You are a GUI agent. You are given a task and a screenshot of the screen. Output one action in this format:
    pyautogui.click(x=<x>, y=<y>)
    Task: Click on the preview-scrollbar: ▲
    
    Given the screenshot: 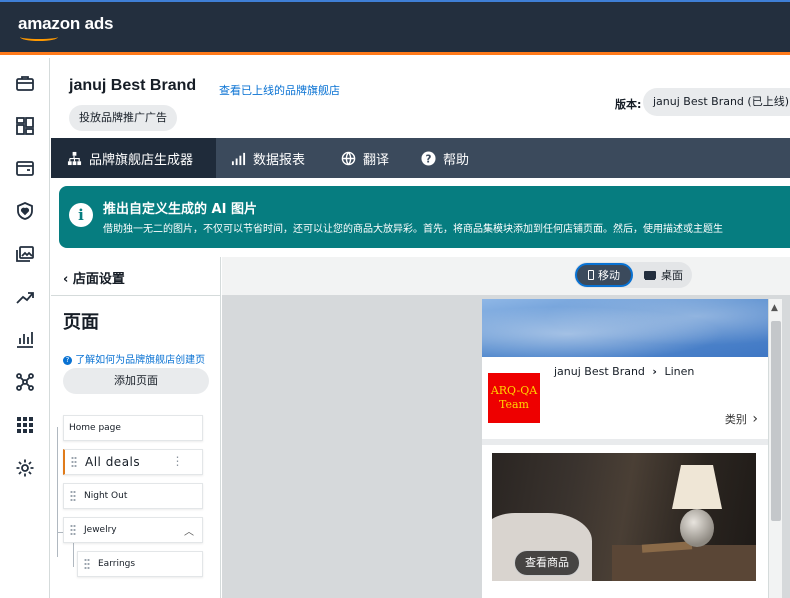 What is the action you would take?
    pyautogui.click(x=775, y=448)
    